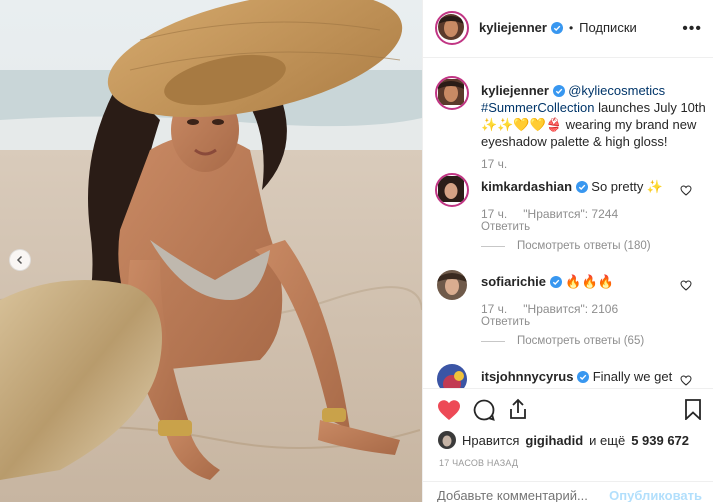 The width and height of the screenshot is (713, 502). Describe the element at coordinates (478, 463) in the screenshot. I see `post-time-ago: 17 ЧАСОВ НАЗАД` at that location.